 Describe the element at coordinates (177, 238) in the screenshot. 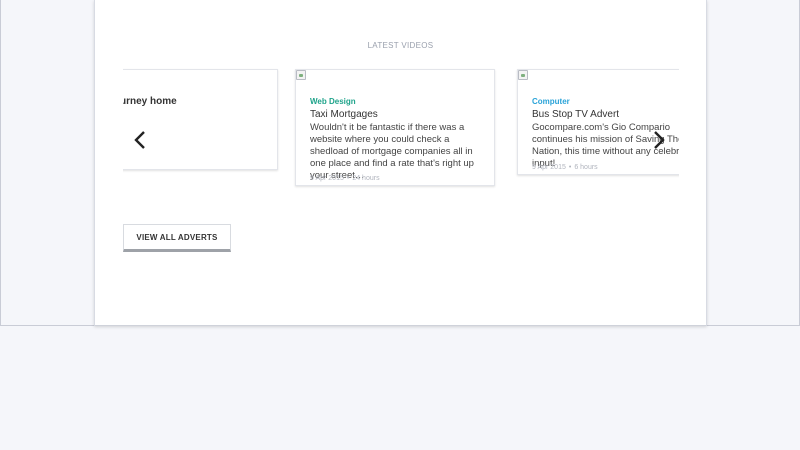

I see `view-all-adverts-button: VIEW ALL ADVERTS` at that location.